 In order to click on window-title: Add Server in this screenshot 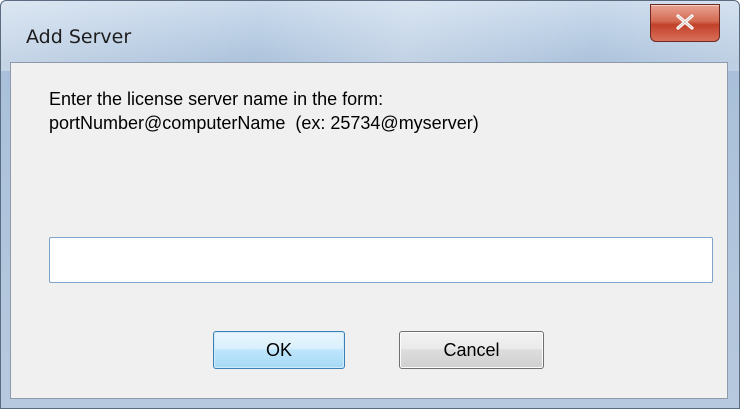, I will do `click(79, 37)`.